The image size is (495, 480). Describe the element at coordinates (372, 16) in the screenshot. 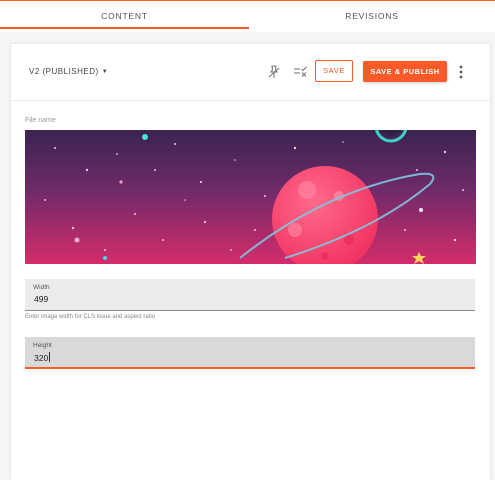

I see `tab-revisions: REVISIONS` at that location.